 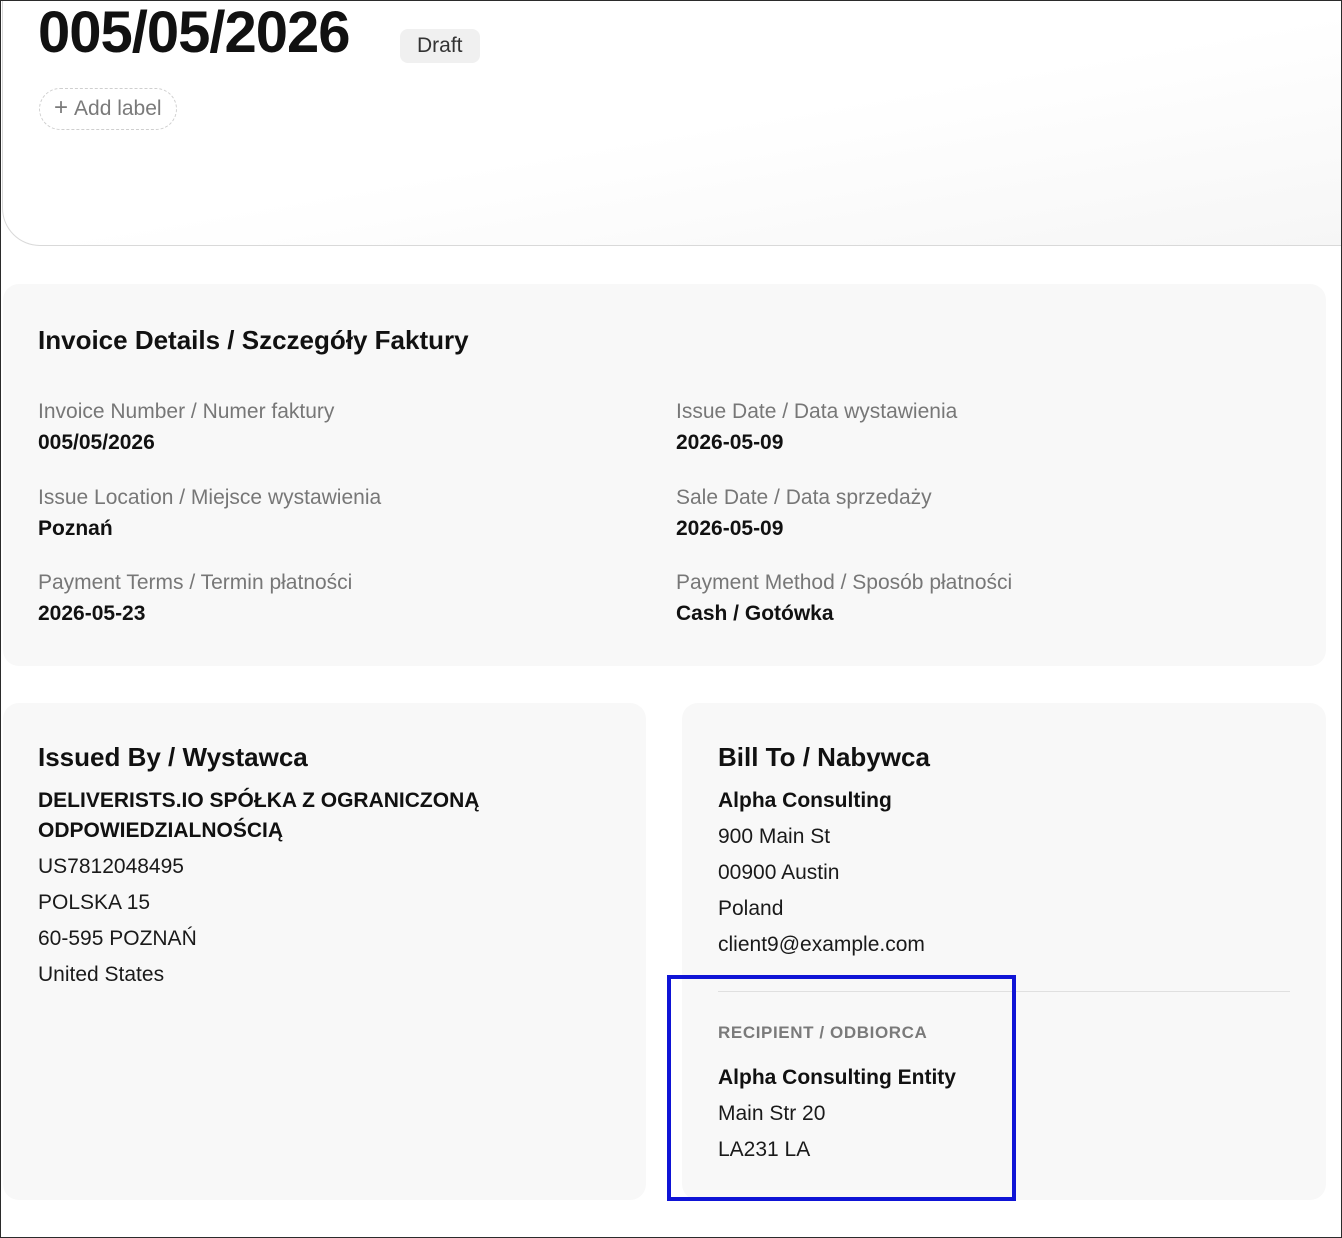 I want to click on add-label-text: Add label, so click(x=118, y=108).